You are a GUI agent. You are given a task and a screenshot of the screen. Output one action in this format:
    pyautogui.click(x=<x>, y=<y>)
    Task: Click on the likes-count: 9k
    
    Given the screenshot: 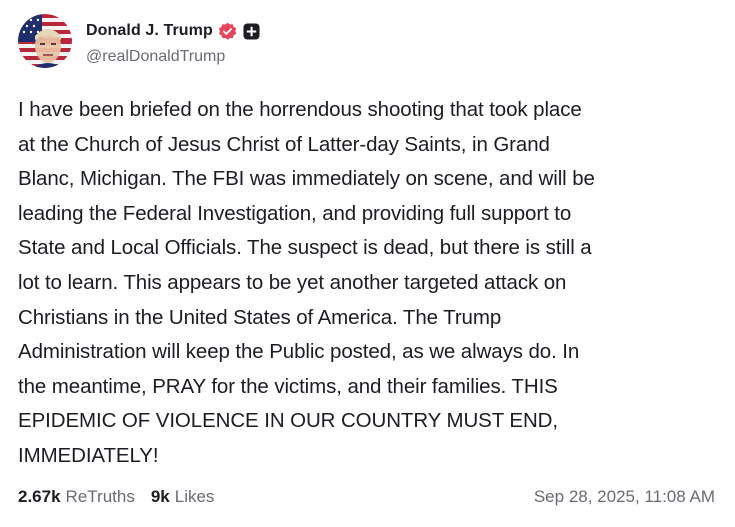 What is the action you would take?
    pyautogui.click(x=160, y=496)
    